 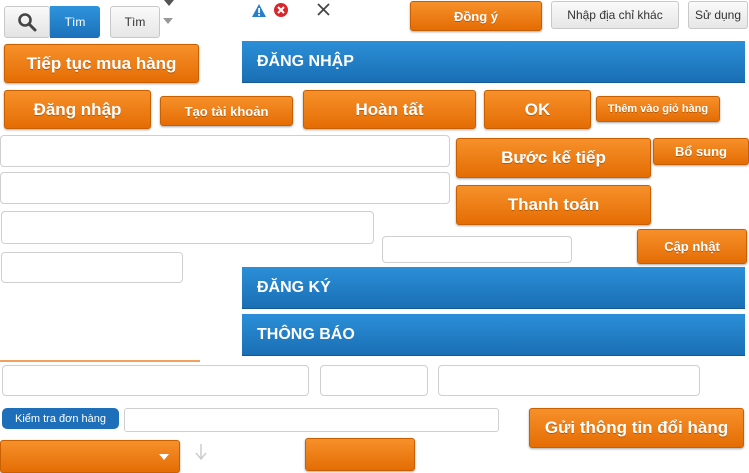 What do you see at coordinates (493, 288) in the screenshot?
I see `register-section-header: ĐĂNG KÝ` at bounding box center [493, 288].